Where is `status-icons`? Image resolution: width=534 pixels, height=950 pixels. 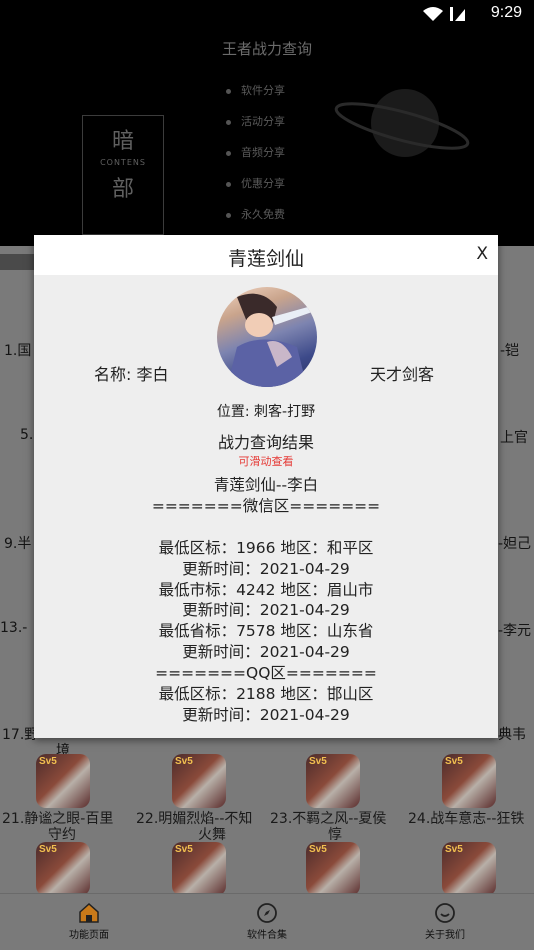
status-icons is located at coordinates (444, 16).